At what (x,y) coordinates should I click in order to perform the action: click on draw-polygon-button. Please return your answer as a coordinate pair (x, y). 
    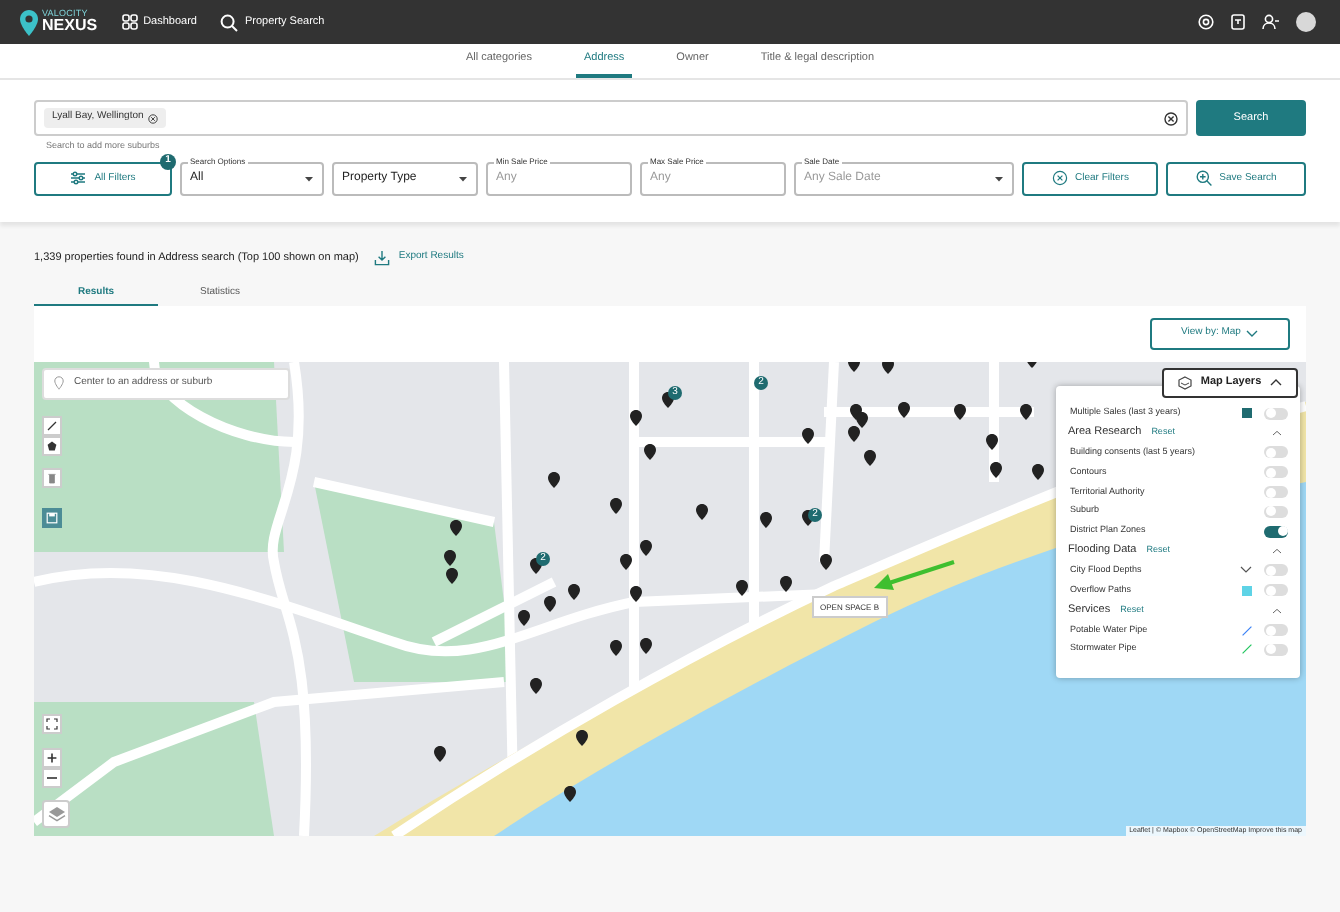
    Looking at the image, I should click on (52, 445).